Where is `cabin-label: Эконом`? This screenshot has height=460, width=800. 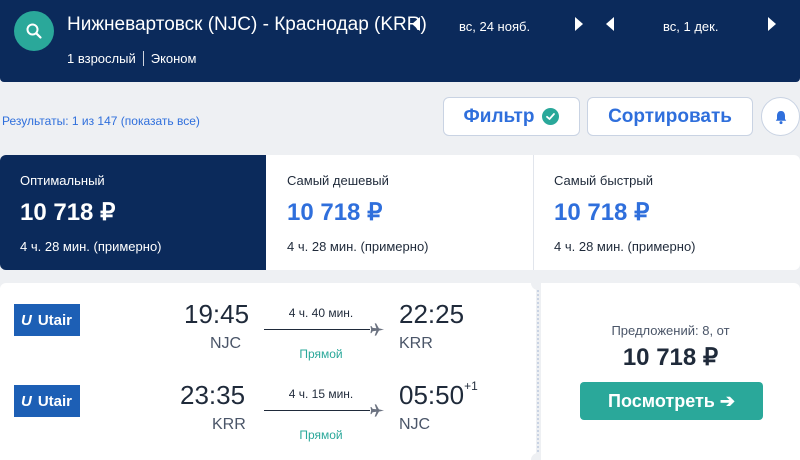 cabin-label: Эконом is located at coordinates (173, 58).